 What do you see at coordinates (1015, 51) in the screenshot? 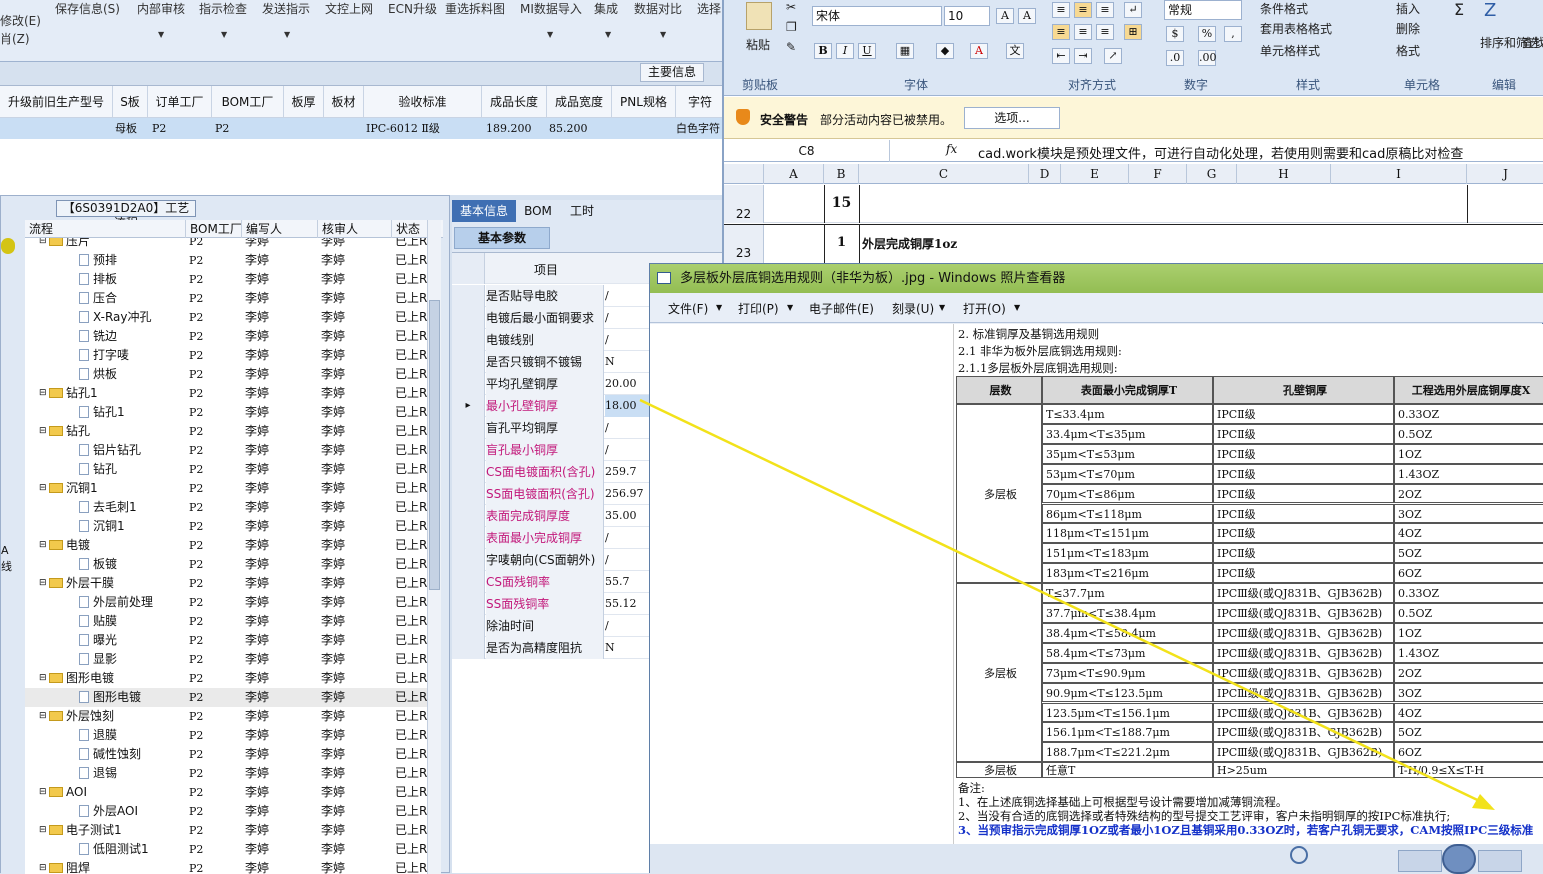
I see `phonetic-icon: 文` at bounding box center [1015, 51].